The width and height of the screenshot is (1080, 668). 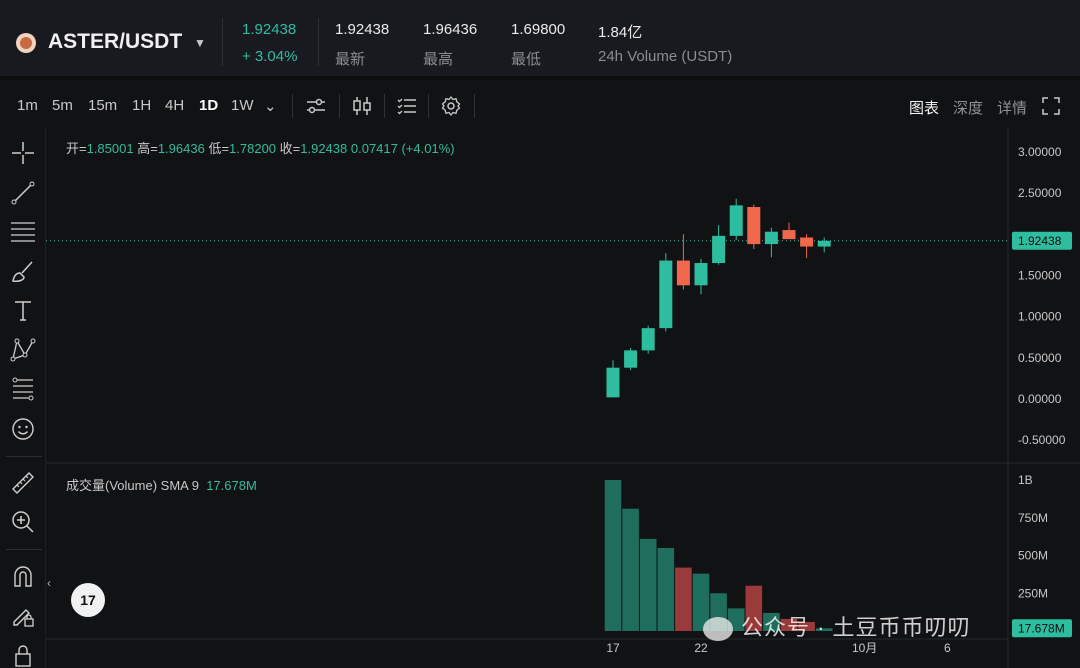 What do you see at coordinates (219, 148) in the screenshot?
I see `low-label: 低=` at bounding box center [219, 148].